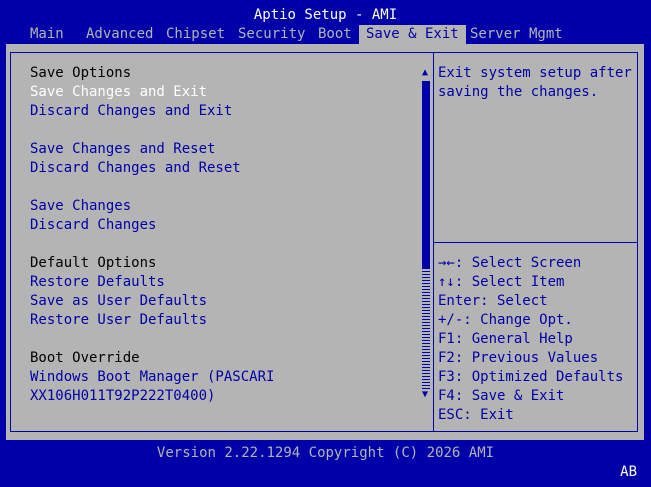 The height and width of the screenshot is (487, 651). What do you see at coordinates (628, 472) in the screenshot?
I see `language-indicator: AB` at bounding box center [628, 472].